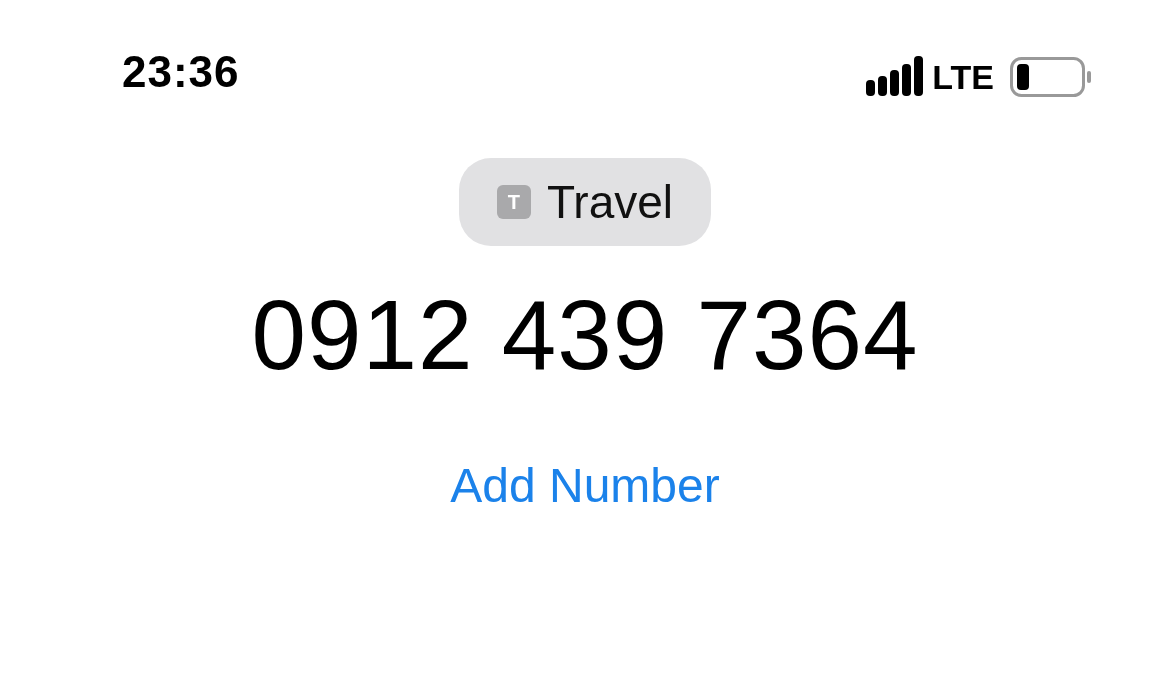  Describe the element at coordinates (585, 202) in the screenshot. I see `label-button: T Travel` at that location.